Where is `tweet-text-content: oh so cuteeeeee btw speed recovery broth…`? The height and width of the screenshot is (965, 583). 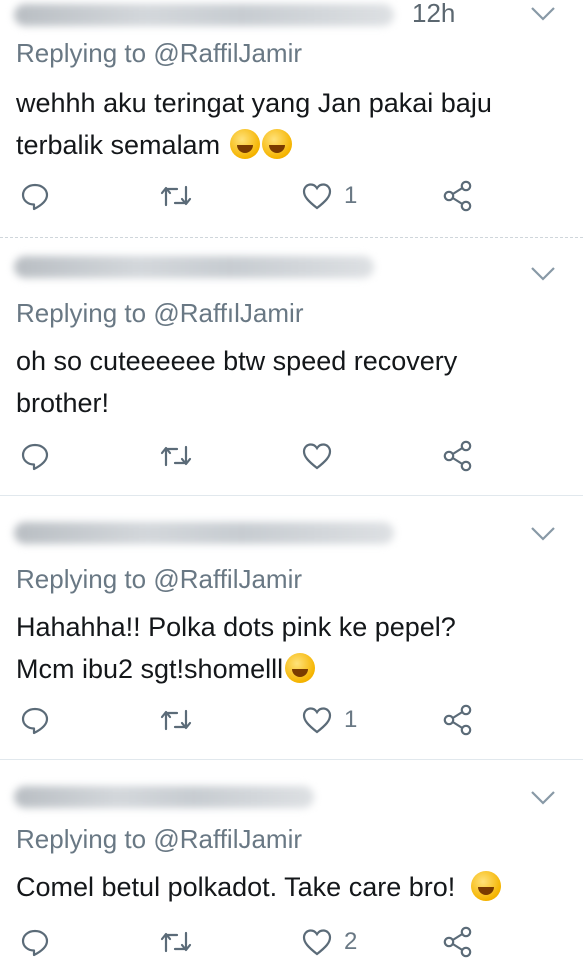
tweet-text-content: oh so cuteeeeee btw speed recovery broth… is located at coordinates (237, 382).